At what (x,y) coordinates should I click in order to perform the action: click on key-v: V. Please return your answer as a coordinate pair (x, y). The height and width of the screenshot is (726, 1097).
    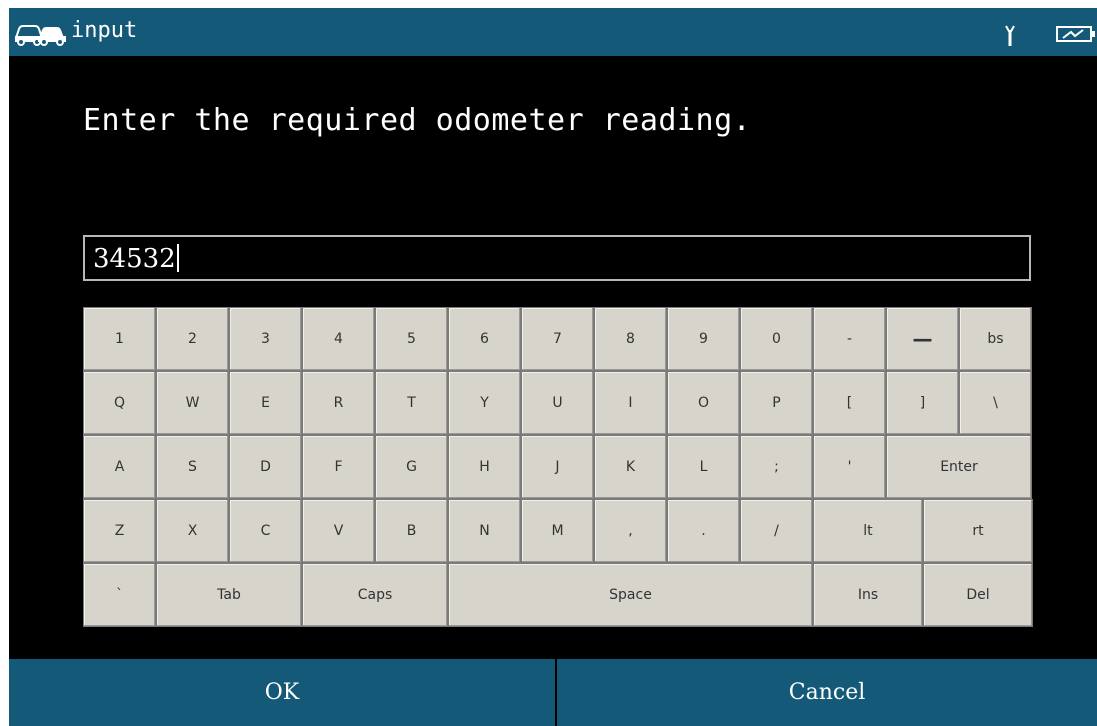
    Looking at the image, I should click on (338, 531).